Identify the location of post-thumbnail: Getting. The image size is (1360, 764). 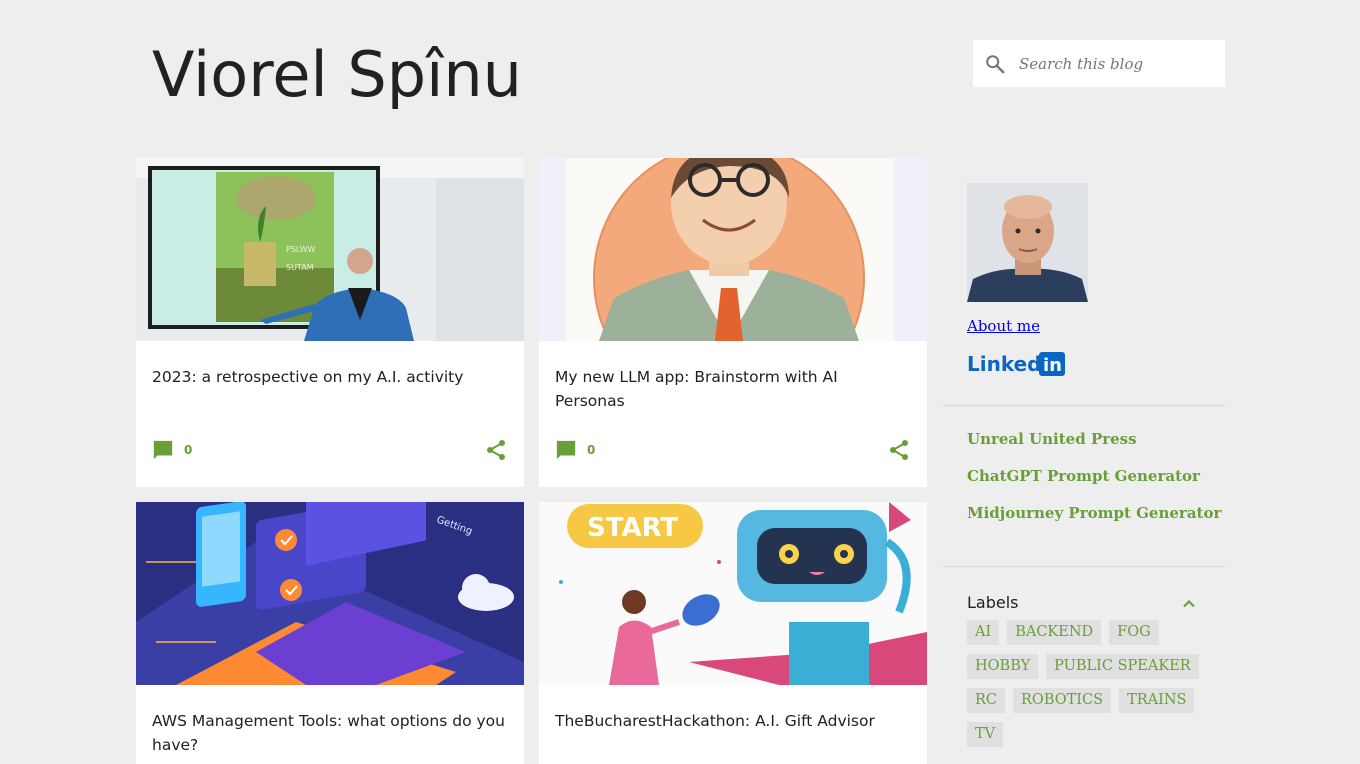
(330, 593).